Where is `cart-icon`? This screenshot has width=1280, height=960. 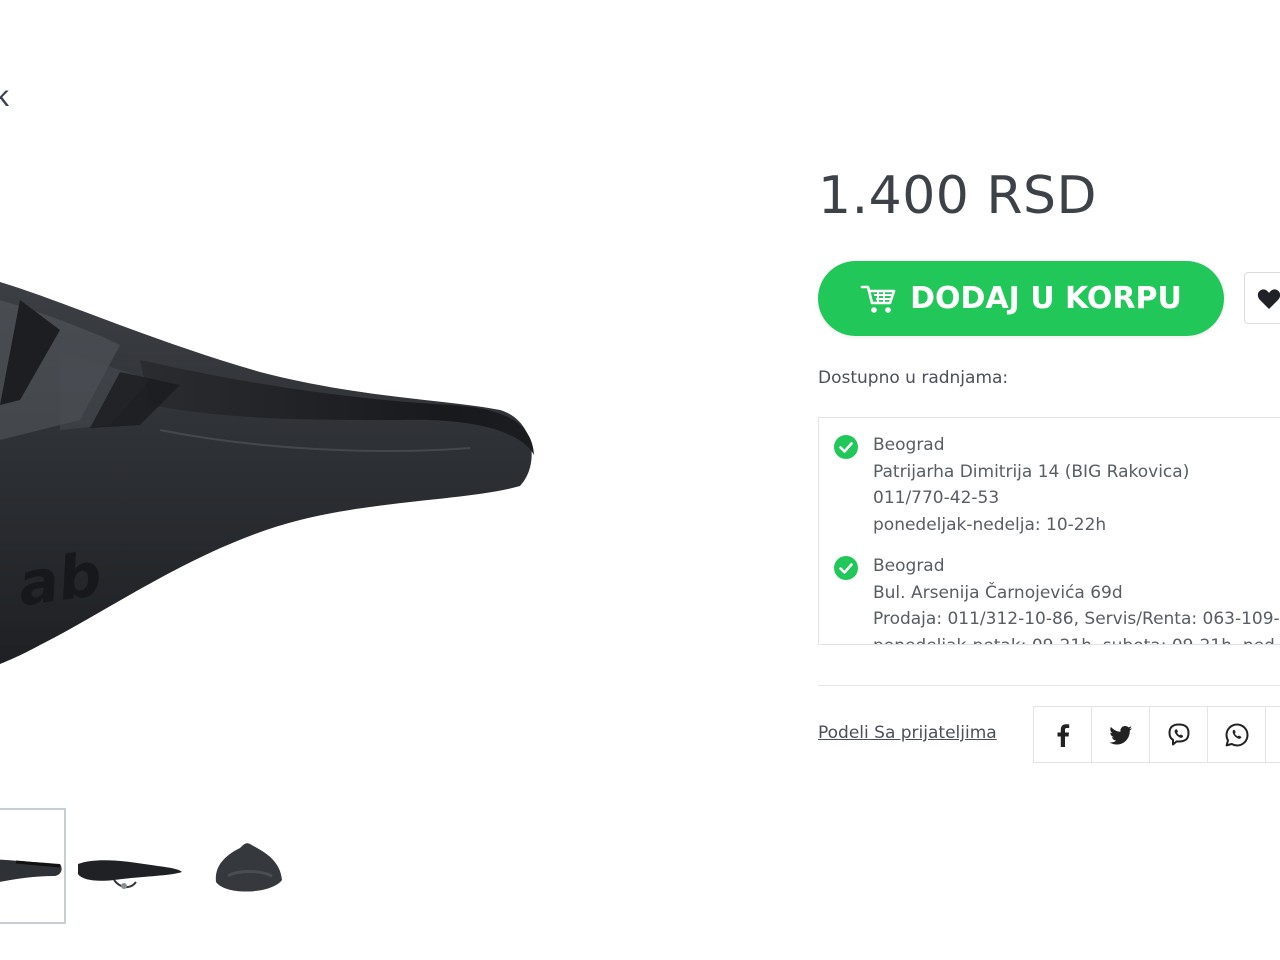 cart-icon is located at coordinates (878, 299).